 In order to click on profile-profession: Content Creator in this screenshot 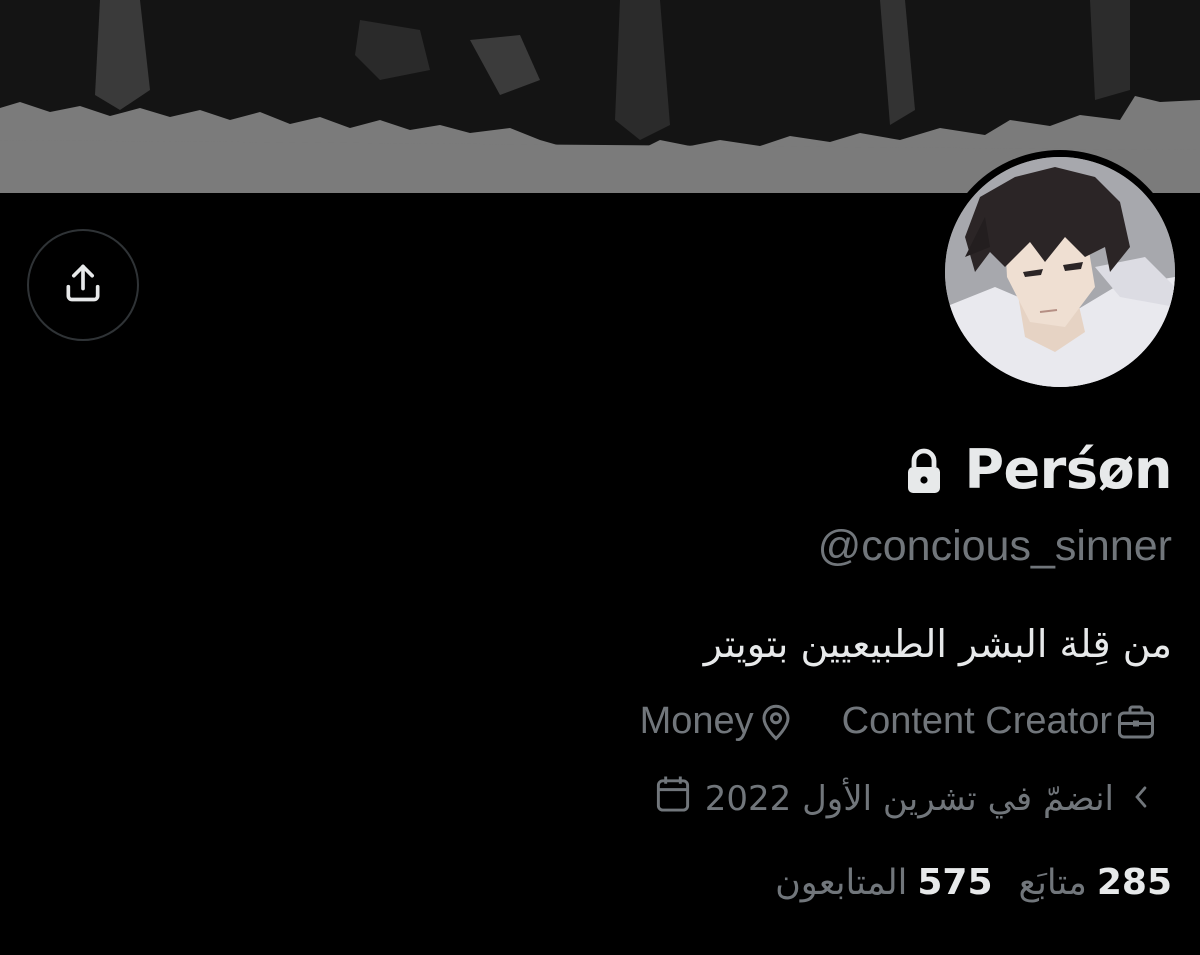, I will do `click(999, 721)`.